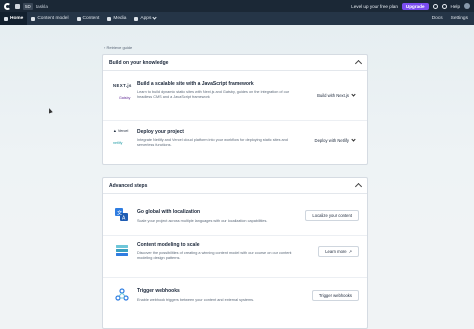 The height and width of the screenshot is (329, 474). I want to click on nav-item-content: Content, so click(88, 18).